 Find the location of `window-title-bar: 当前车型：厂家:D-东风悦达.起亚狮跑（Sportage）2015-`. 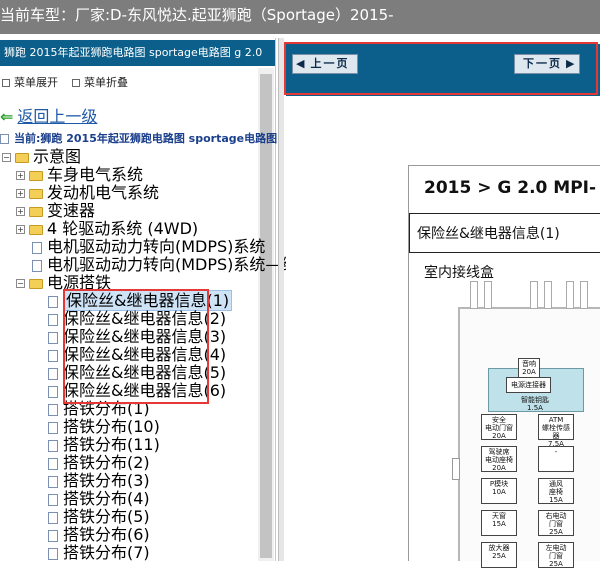

window-title-bar: 当前车型：厂家:D-东风悦达.起亚狮跑（Sportage）2015- is located at coordinates (300, 17).